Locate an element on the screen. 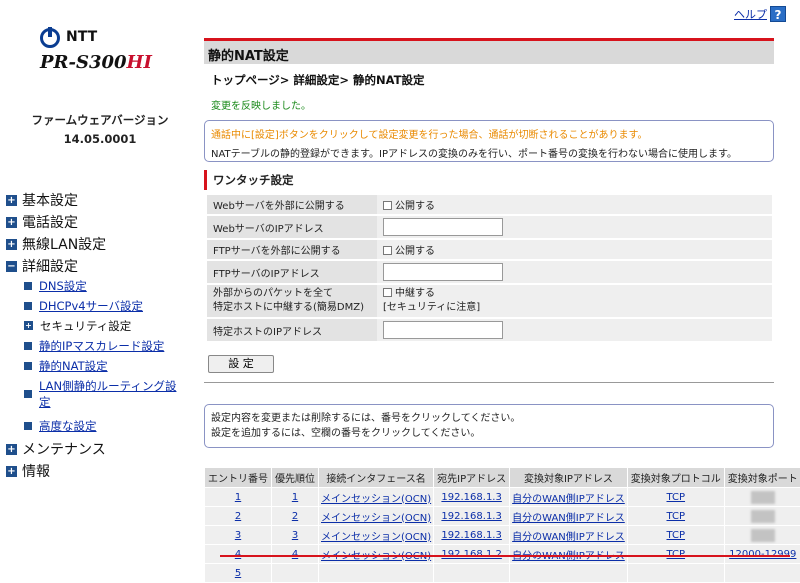  nav-dhcpv4-server-settings: DHCPv4サーバ設定 is located at coordinates (83, 306).